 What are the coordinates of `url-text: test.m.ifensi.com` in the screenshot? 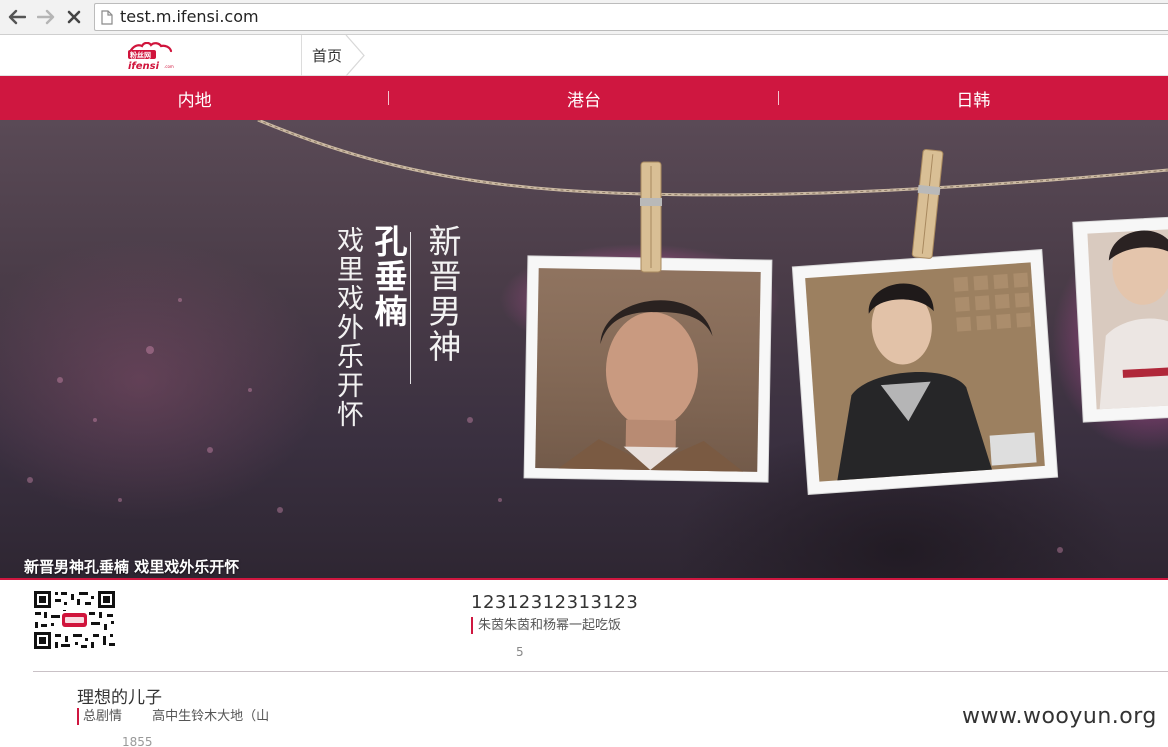 It's located at (189, 17).